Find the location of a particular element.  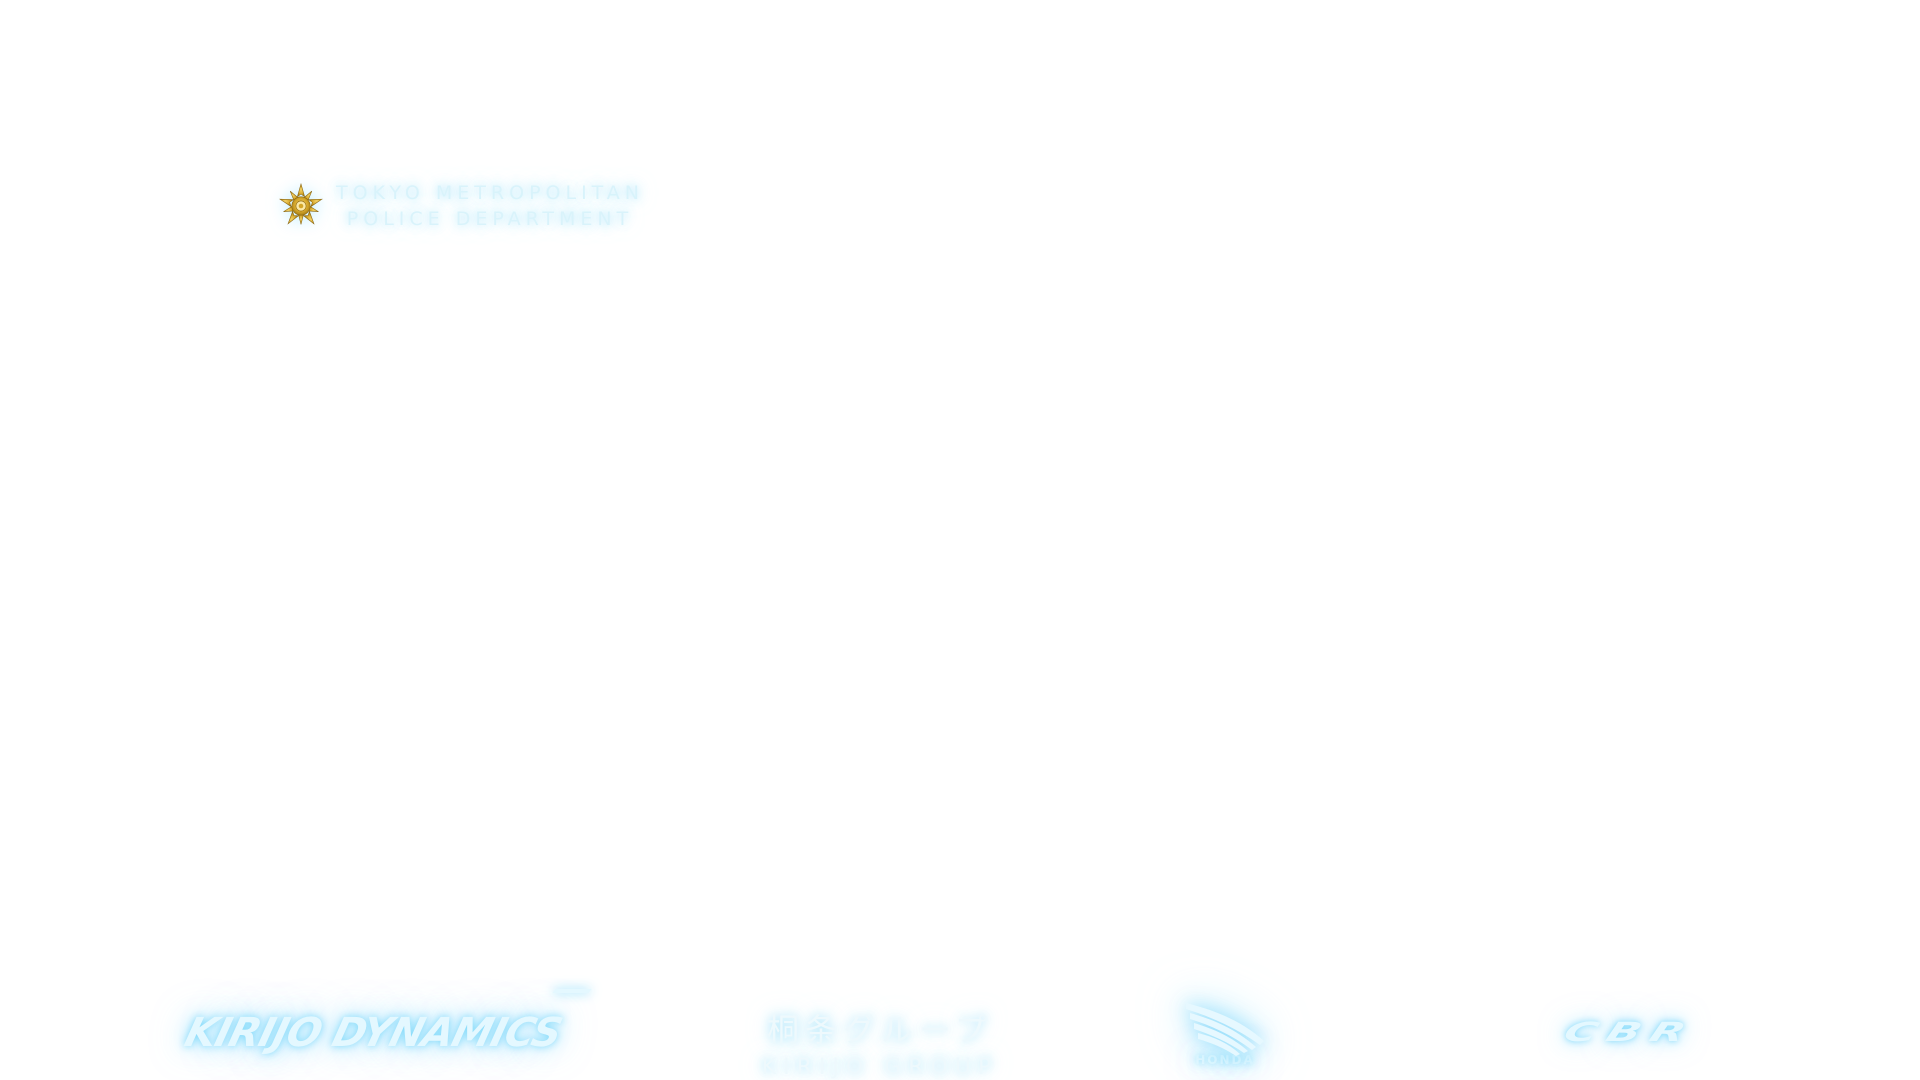

police-star-emblem-icon is located at coordinates (301, 204).